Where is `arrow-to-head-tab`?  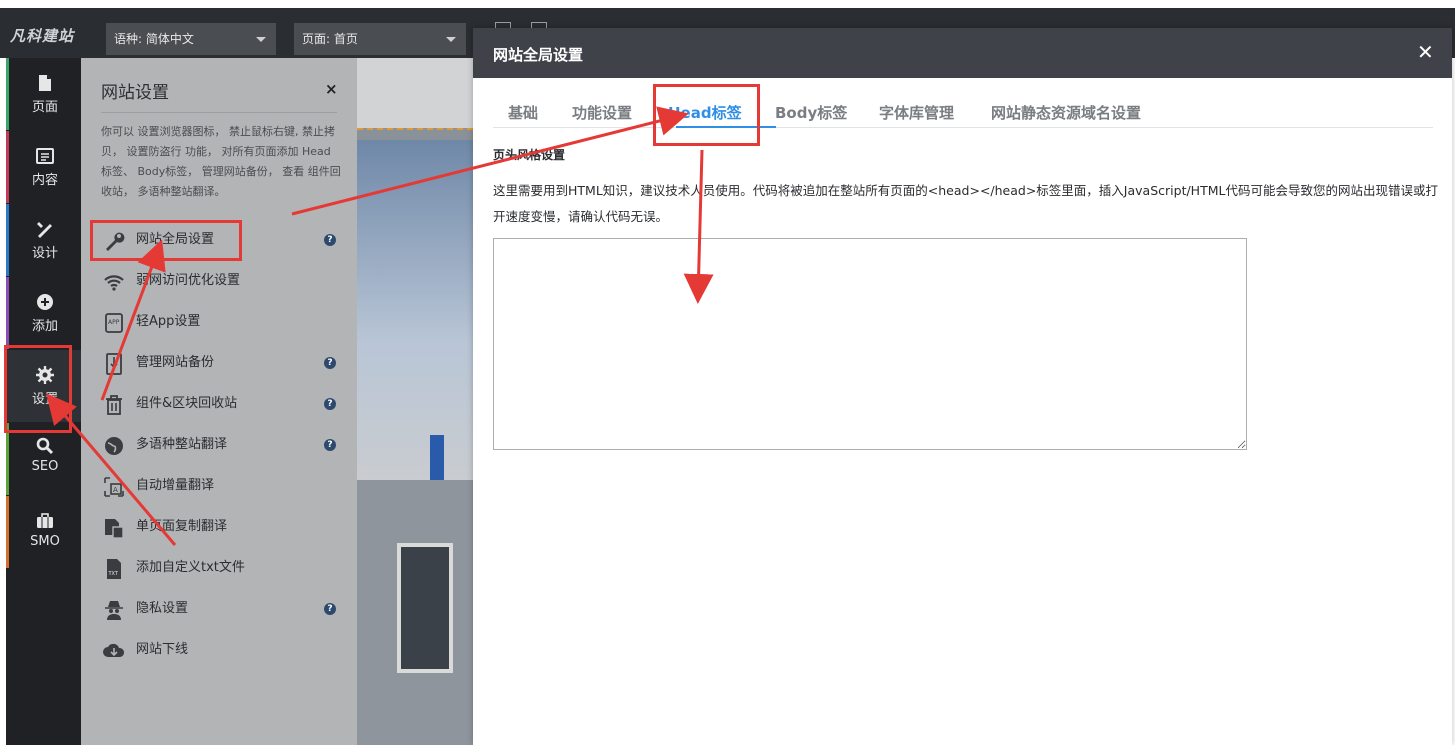
arrow-to-head-tab is located at coordinates (490, 161).